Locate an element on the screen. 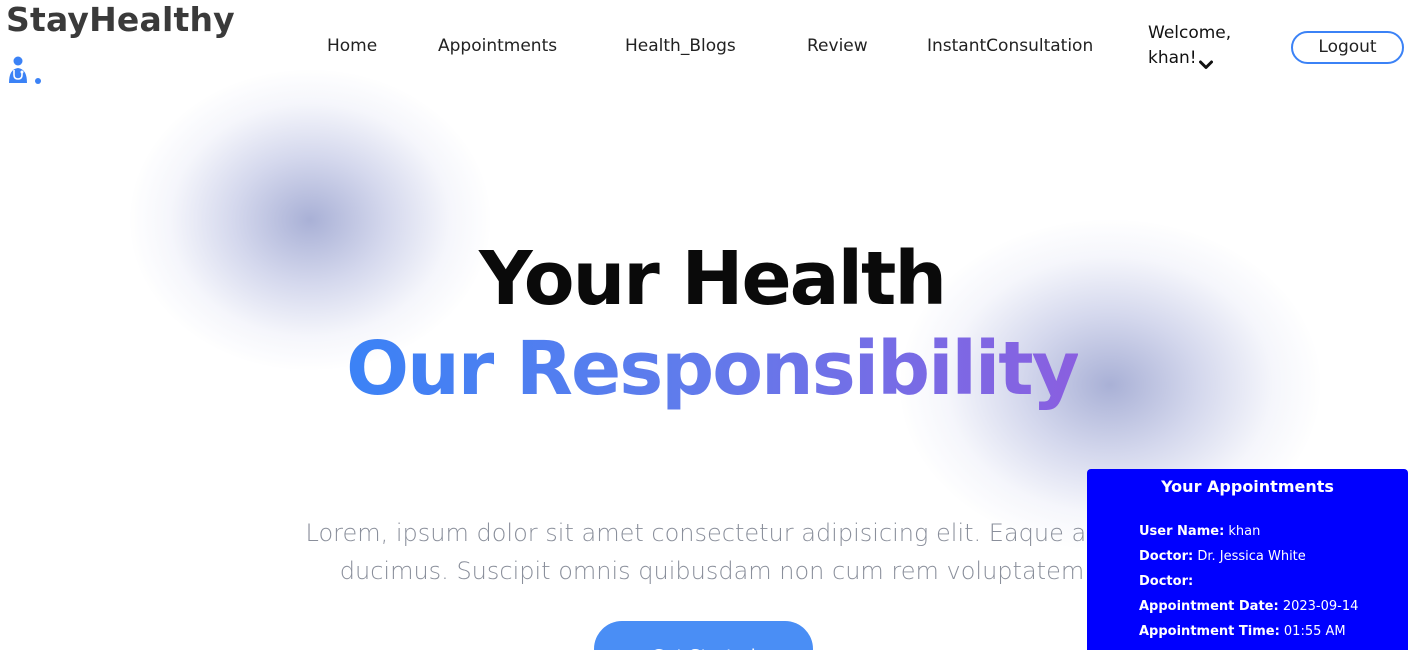 The height and width of the screenshot is (650, 1424). appointment-row-date: Appointment Date: 2023-09-14 is located at coordinates (1249, 606).